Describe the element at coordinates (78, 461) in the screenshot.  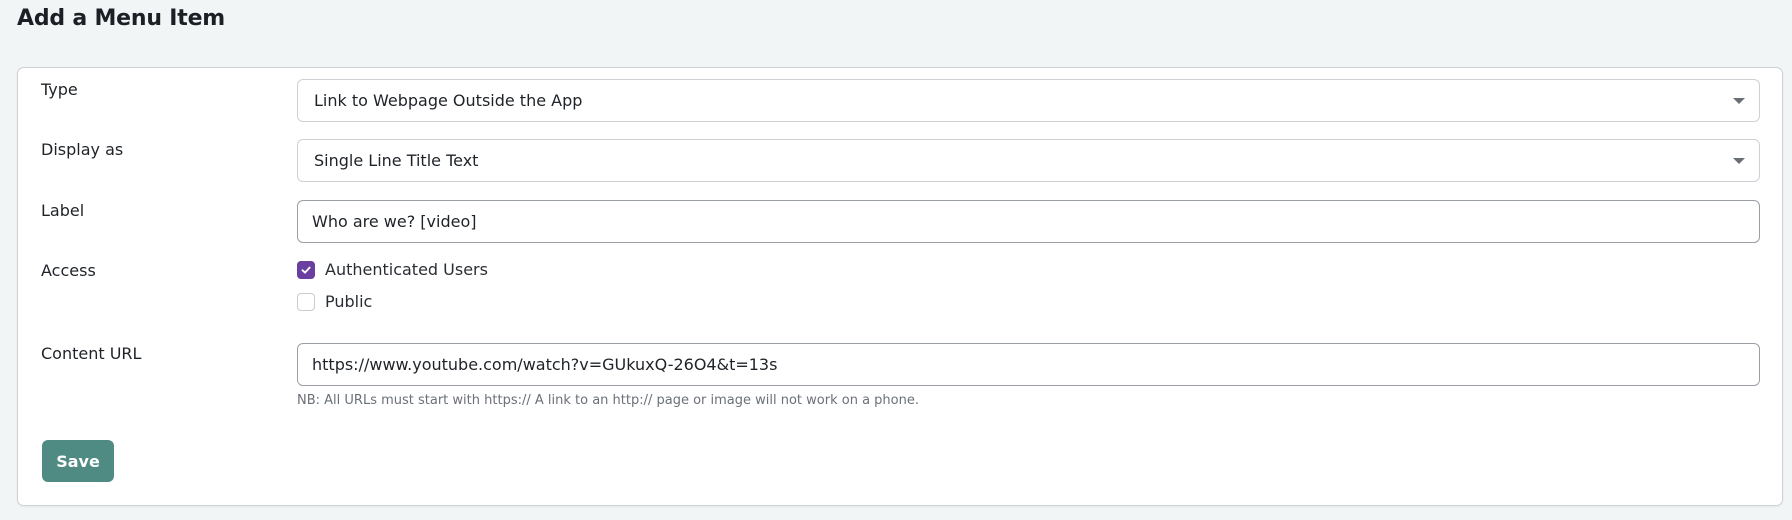
I see `save-button: Save` at that location.